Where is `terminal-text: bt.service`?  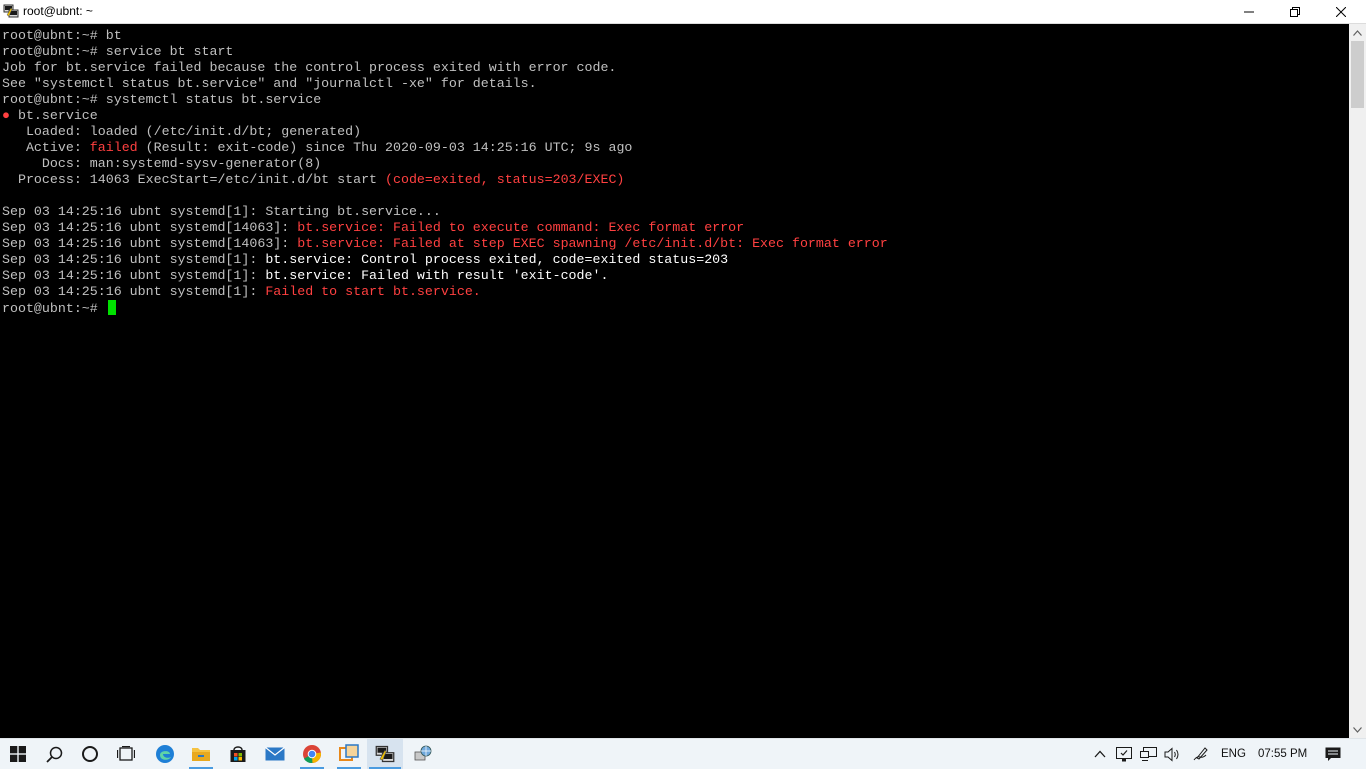
terminal-text: bt.service is located at coordinates (53, 115).